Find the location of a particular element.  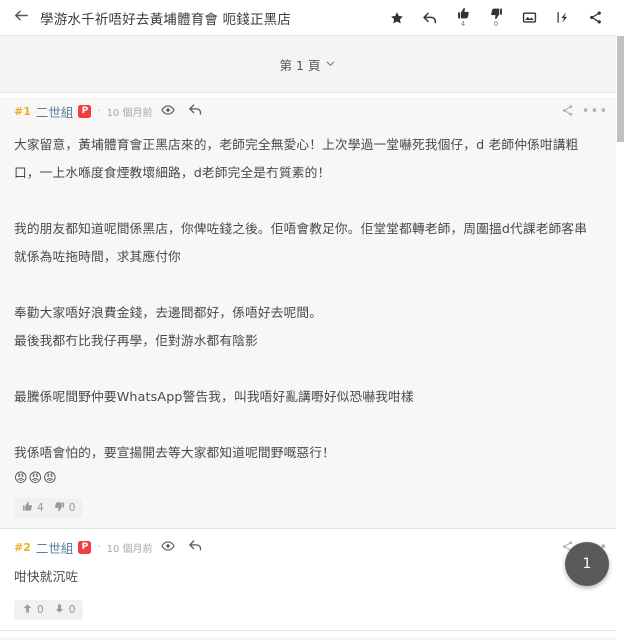

back-button is located at coordinates (21, 18).